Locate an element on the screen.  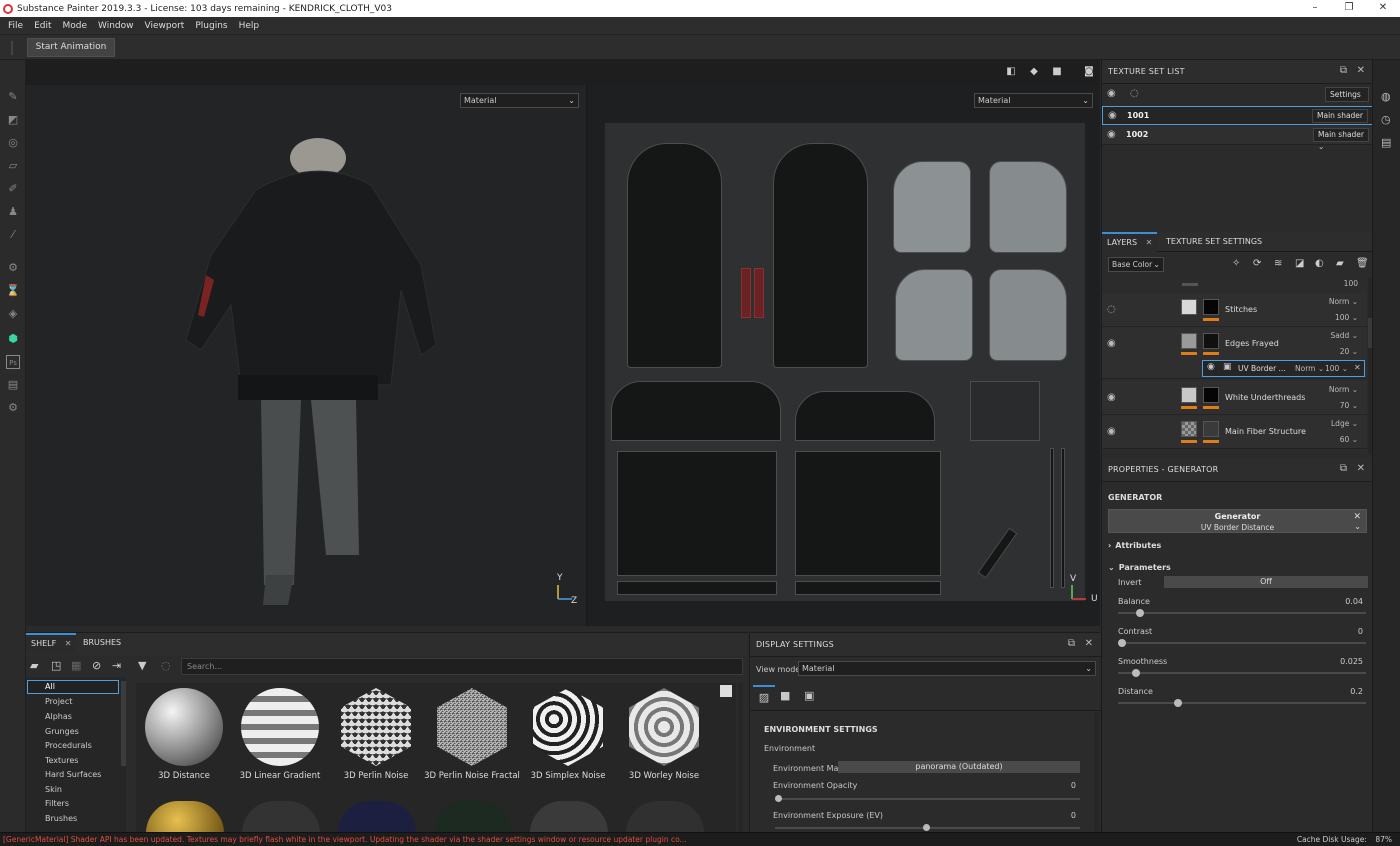
param-value: 0.2 is located at coordinates (1356, 691).